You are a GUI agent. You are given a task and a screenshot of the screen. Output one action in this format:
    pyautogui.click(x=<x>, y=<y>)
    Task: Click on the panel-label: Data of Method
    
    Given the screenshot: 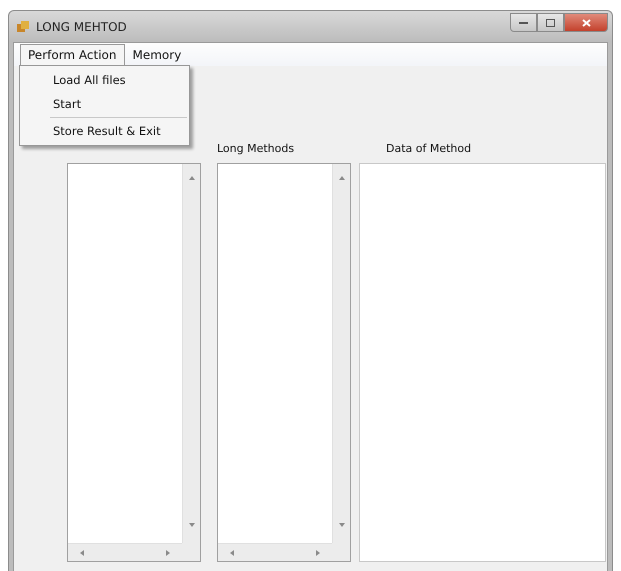 What is the action you would take?
    pyautogui.click(x=428, y=149)
    